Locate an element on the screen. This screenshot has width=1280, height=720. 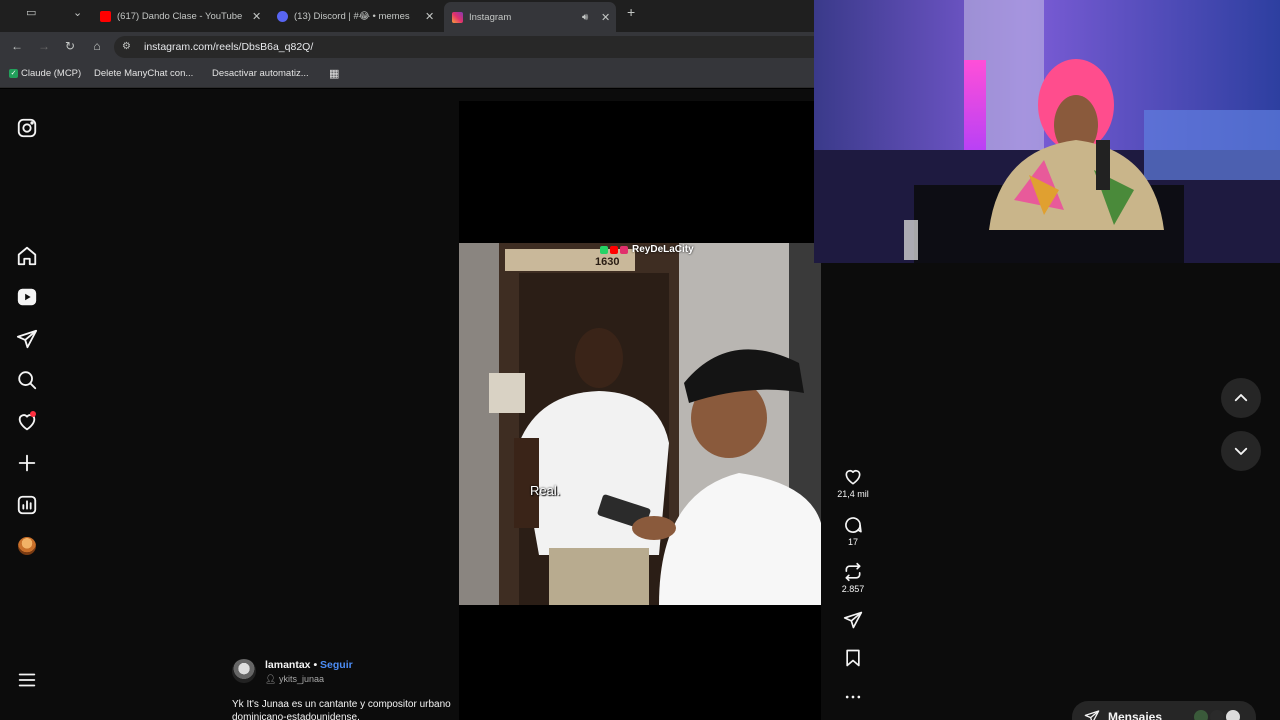
previous-reel-button is located at coordinates (1241, 398).